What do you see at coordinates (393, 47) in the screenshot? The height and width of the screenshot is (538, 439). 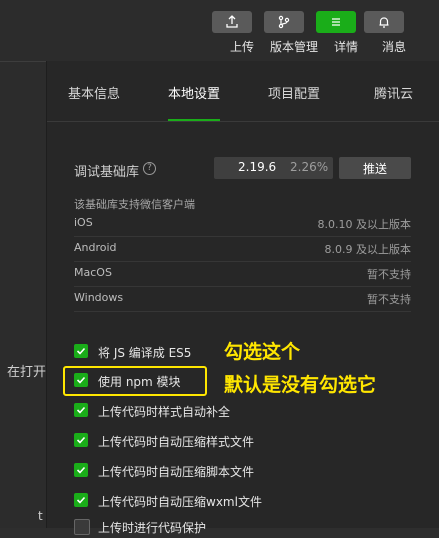 I see `messages-label: 消息` at bounding box center [393, 47].